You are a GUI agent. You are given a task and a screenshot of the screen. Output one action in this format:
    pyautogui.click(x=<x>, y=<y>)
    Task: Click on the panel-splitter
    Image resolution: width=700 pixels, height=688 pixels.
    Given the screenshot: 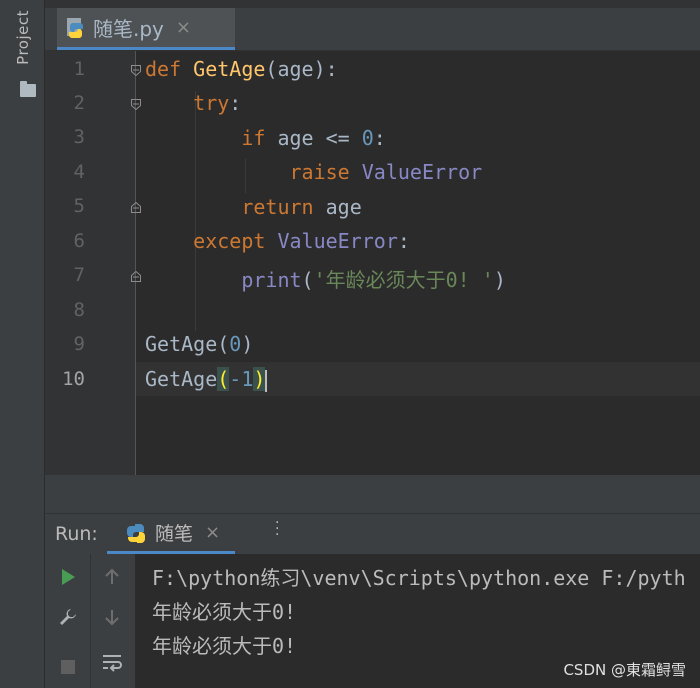 What is the action you would take?
    pyautogui.click(x=372, y=494)
    